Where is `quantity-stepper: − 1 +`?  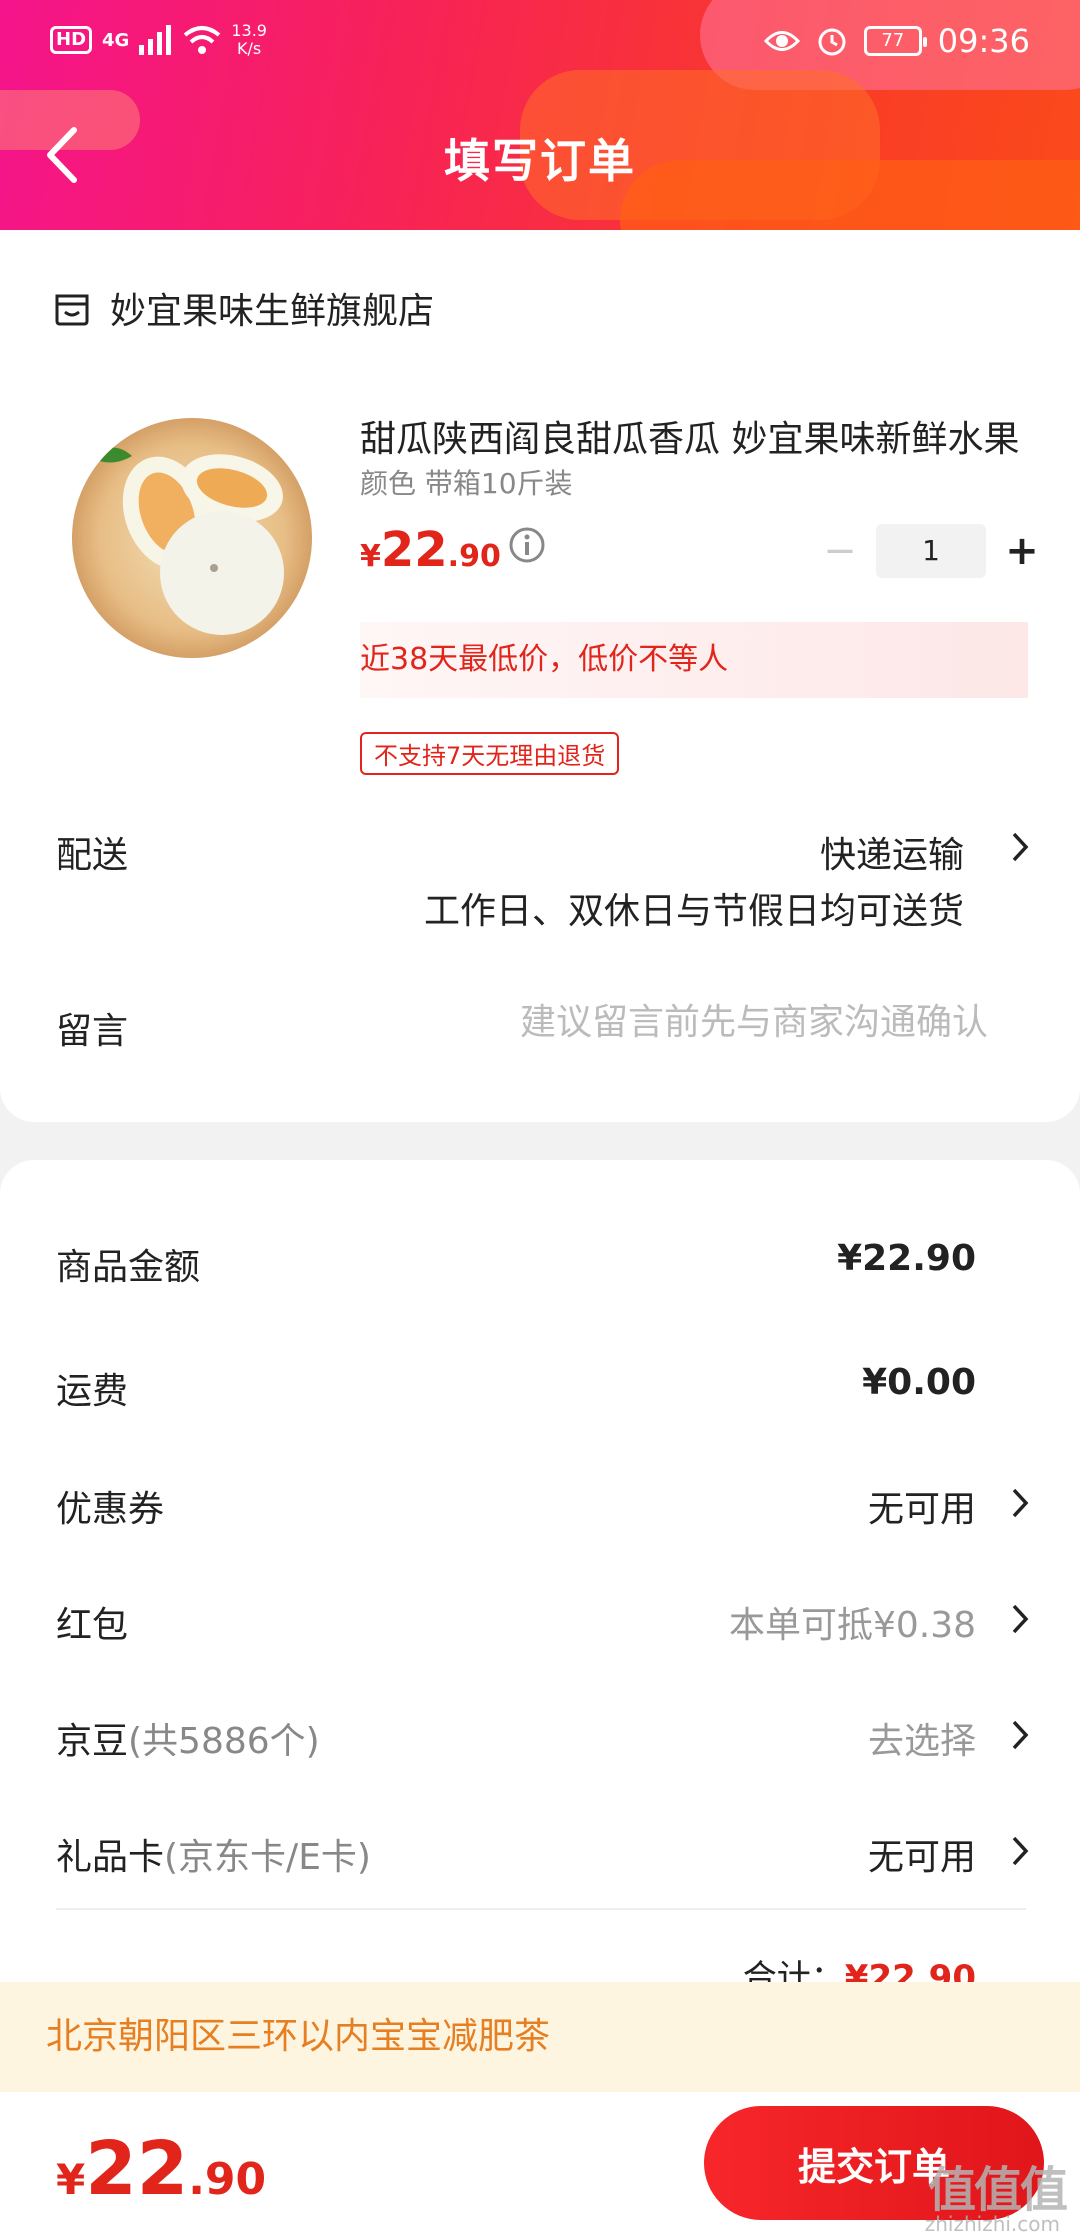 quantity-stepper: − 1 + is located at coordinates (931, 551).